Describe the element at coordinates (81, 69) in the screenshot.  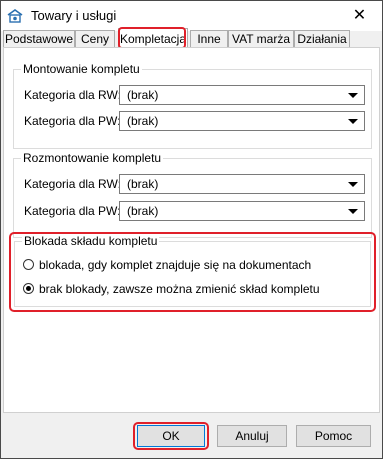
I see `group-legend: Montowanie kompletu` at that location.